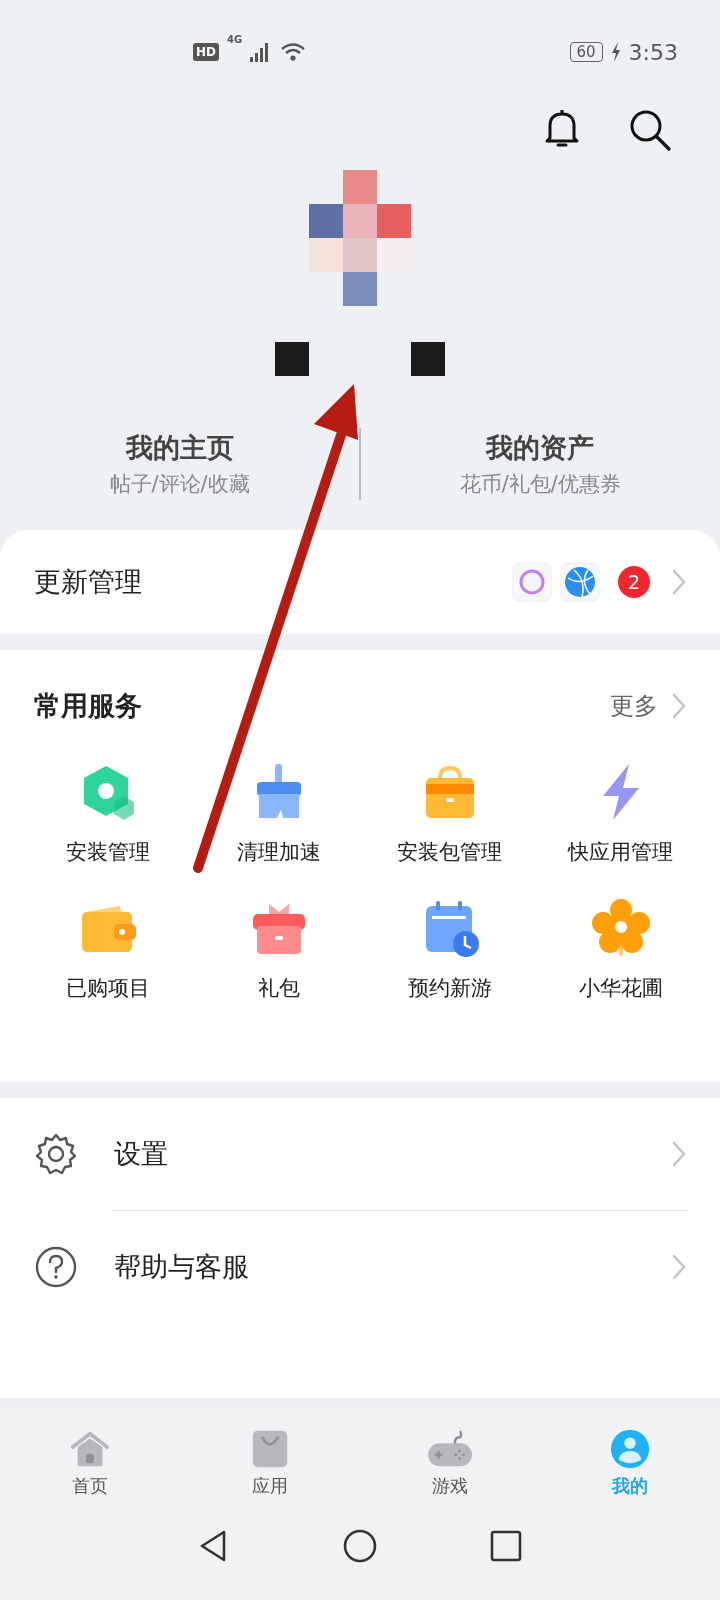  Describe the element at coordinates (648, 706) in the screenshot. I see `more-link: 更多` at that location.